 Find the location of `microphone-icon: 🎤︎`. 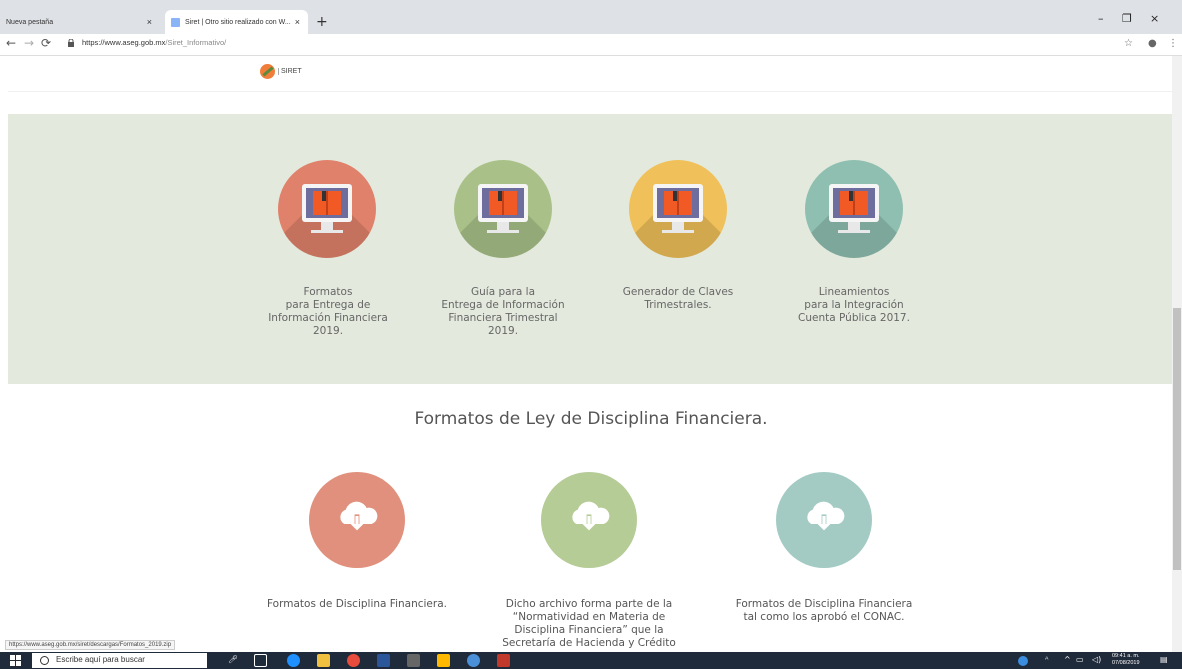

microphone-icon: 🎤︎ is located at coordinates (233, 659).